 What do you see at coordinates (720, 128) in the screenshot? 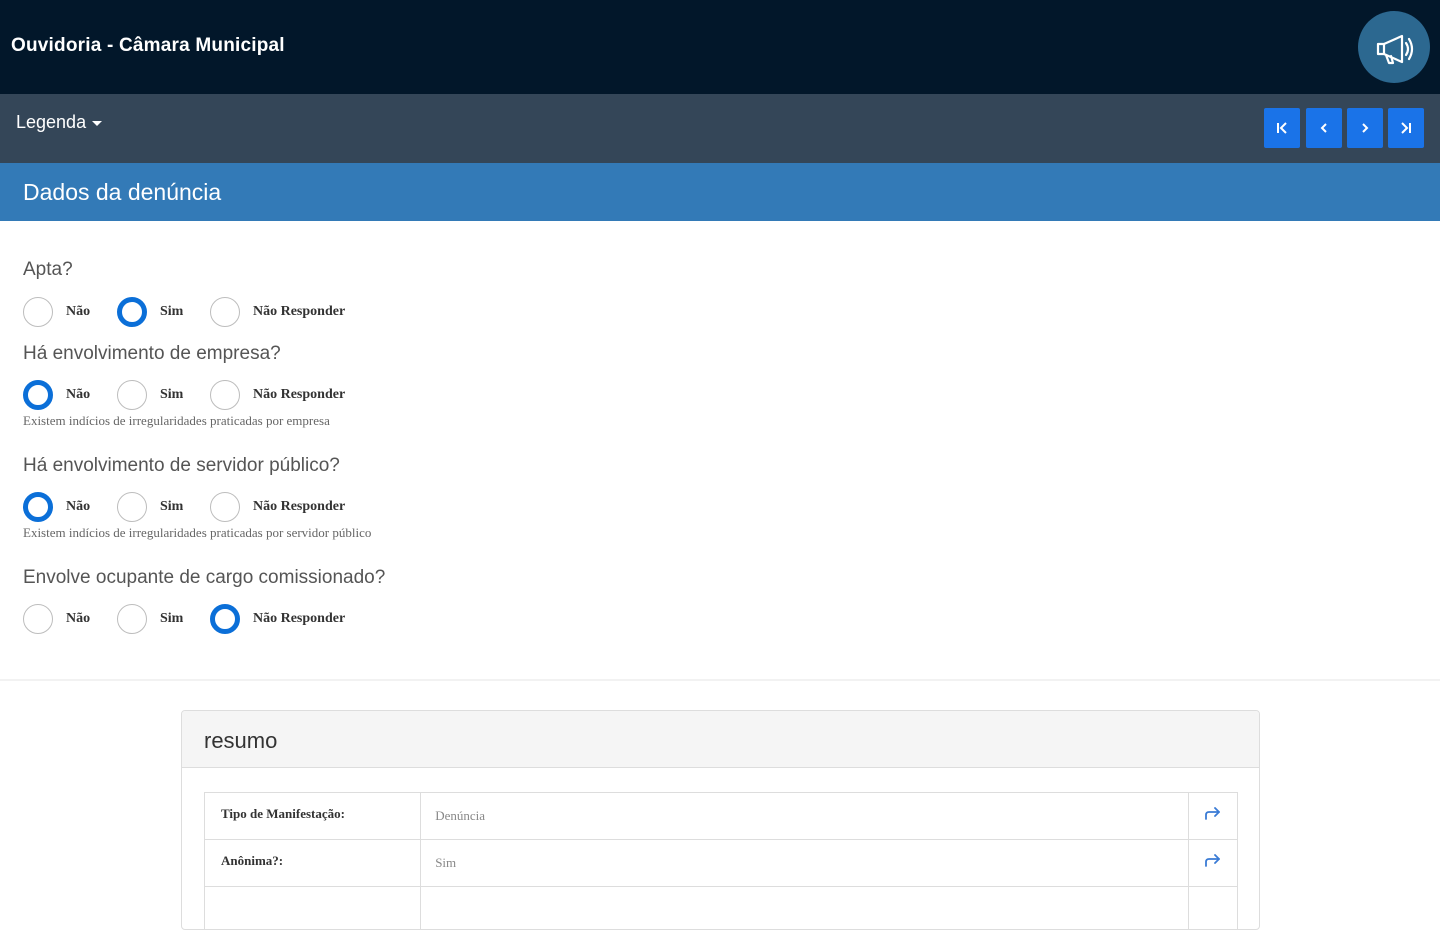
I see `toolbar: Legenda` at bounding box center [720, 128].